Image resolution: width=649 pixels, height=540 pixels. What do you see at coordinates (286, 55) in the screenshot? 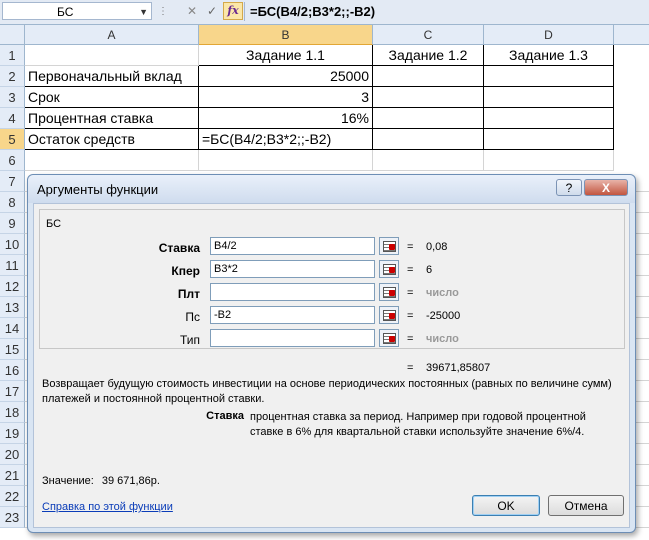
I see `cell-b1: Задание 1.1` at bounding box center [286, 55].